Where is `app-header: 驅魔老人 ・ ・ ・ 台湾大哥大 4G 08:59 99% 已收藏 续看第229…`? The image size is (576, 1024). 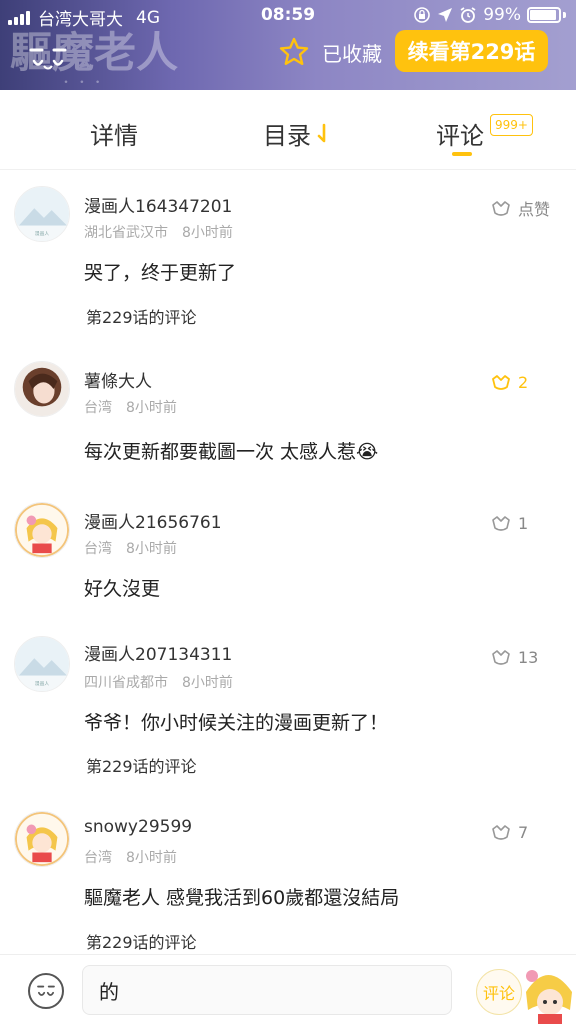
app-header: 驅魔老人 ・ ・ ・ 台湾大哥大 4G 08:59 99% 已收藏 续看第229… is located at coordinates (288, 45).